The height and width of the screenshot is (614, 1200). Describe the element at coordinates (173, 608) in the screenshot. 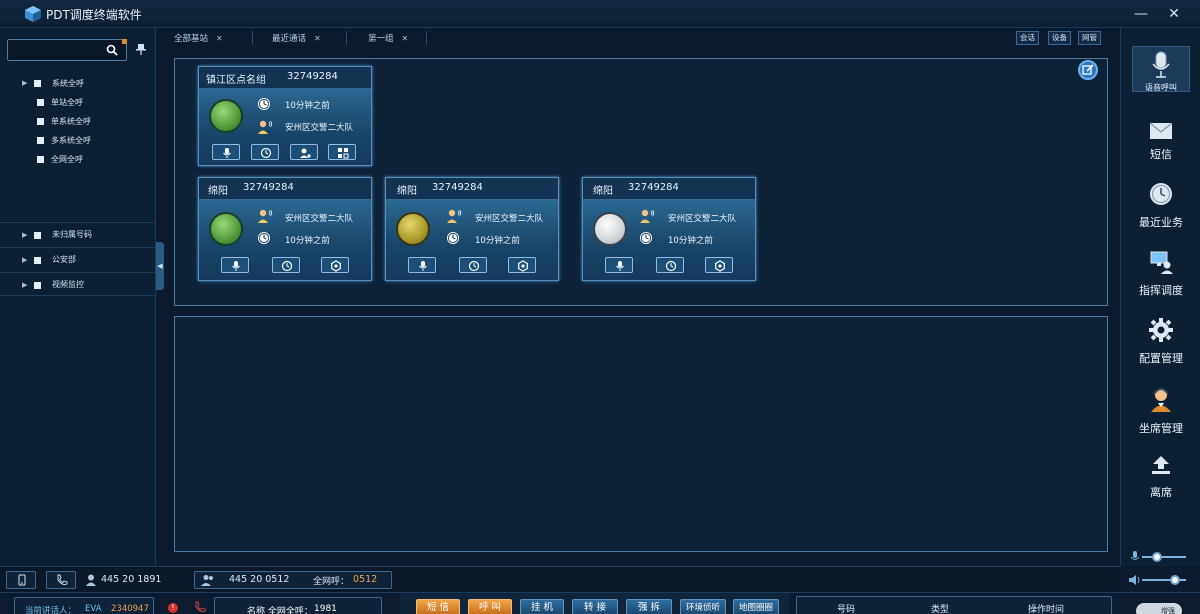

I see `alert-icon: !` at that location.